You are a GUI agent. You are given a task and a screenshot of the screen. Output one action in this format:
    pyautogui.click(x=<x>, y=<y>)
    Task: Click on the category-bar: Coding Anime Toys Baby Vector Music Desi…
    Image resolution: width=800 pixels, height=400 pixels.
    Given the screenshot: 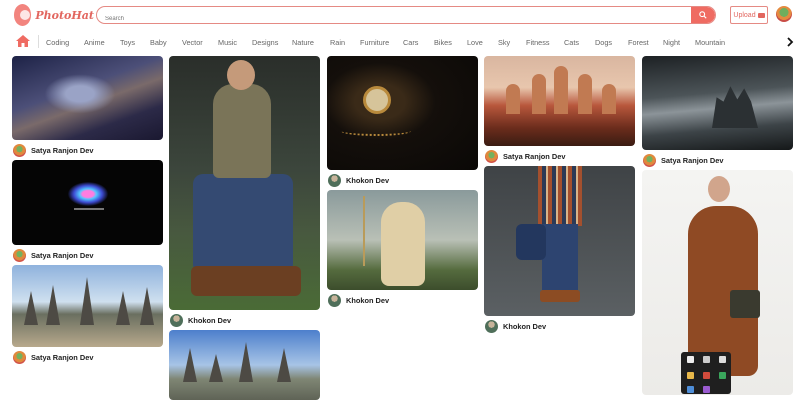 What is the action you would take?
    pyautogui.click(x=400, y=42)
    